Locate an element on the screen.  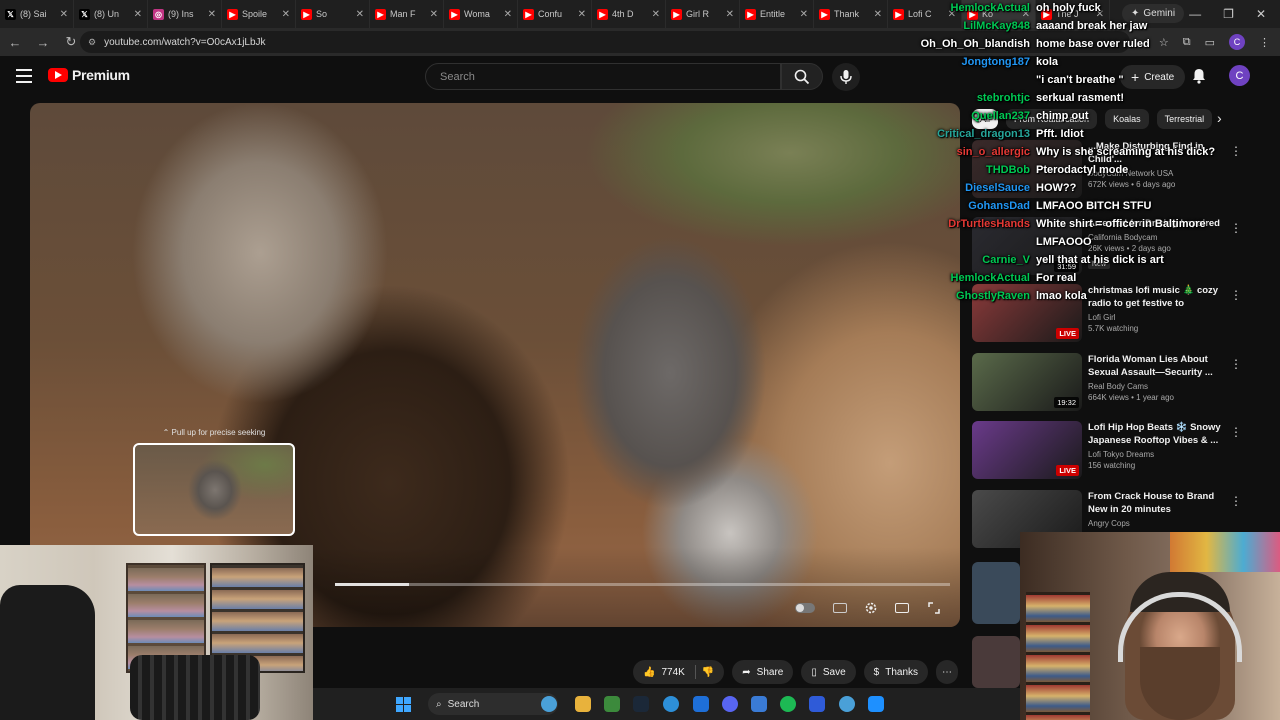
progress-bar is located at coordinates (642, 584).